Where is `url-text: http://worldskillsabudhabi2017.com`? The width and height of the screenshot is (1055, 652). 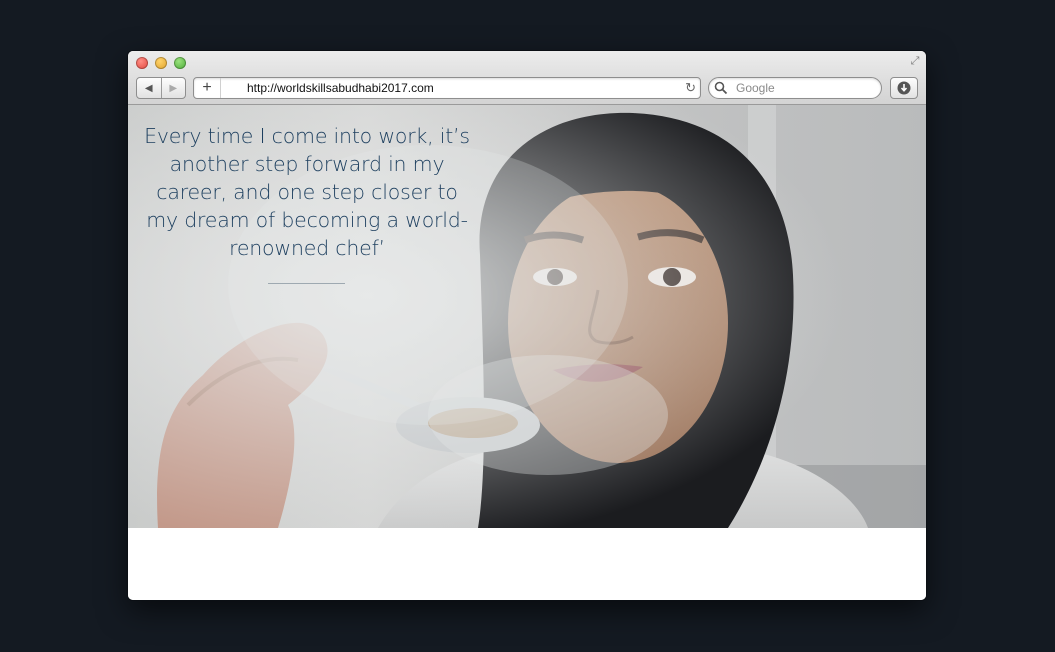
url-text: http://worldskillsabudhabi2017.com is located at coordinates (340, 88).